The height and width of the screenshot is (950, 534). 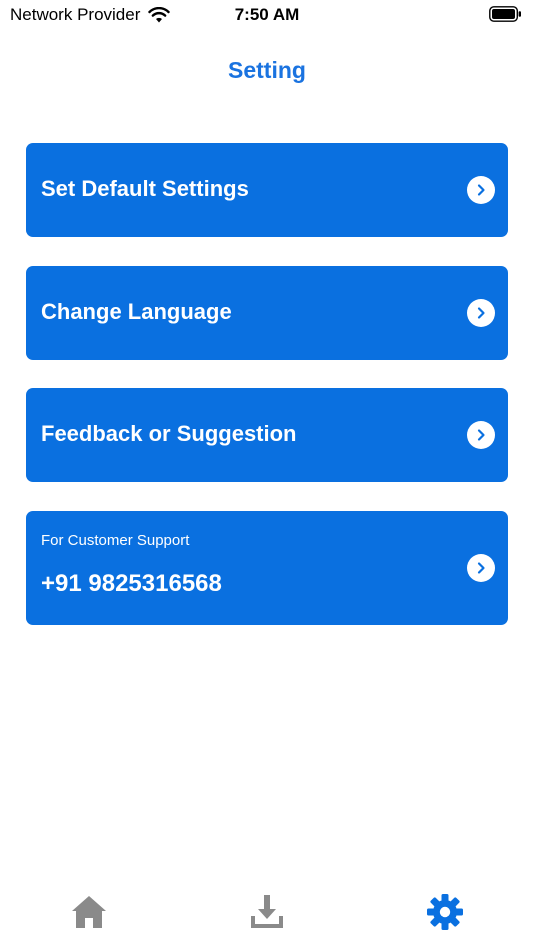 I want to click on support-caption: For Customer Support, so click(x=115, y=540).